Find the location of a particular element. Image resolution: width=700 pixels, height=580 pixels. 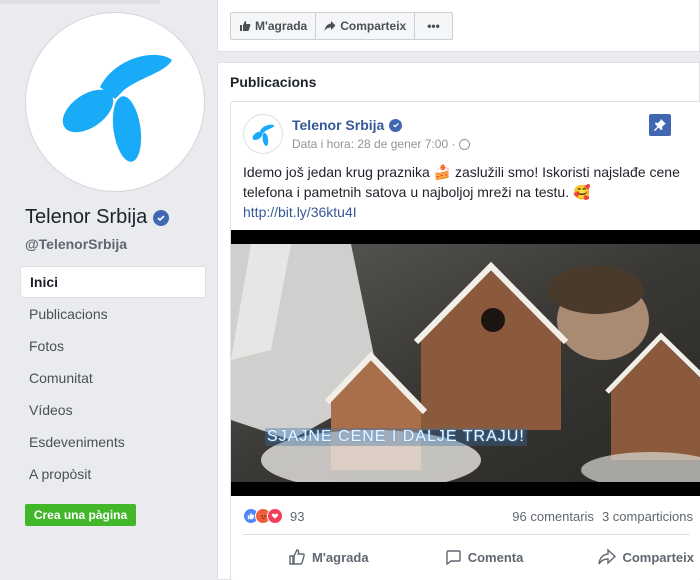

reactions-summary: 93 is located at coordinates (273, 516).